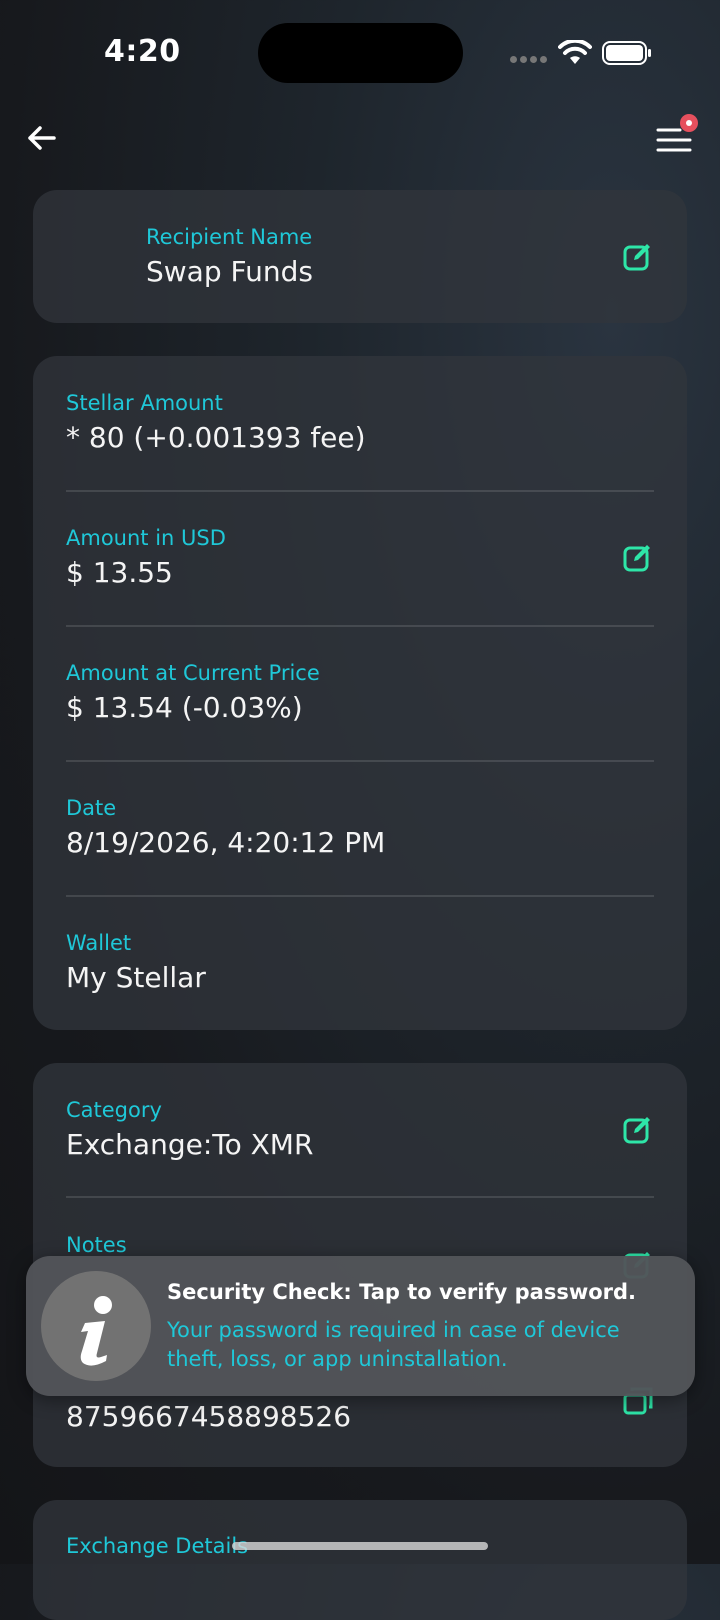 The width and height of the screenshot is (720, 1620). What do you see at coordinates (96, 1326) in the screenshot?
I see `info-icon` at bounding box center [96, 1326].